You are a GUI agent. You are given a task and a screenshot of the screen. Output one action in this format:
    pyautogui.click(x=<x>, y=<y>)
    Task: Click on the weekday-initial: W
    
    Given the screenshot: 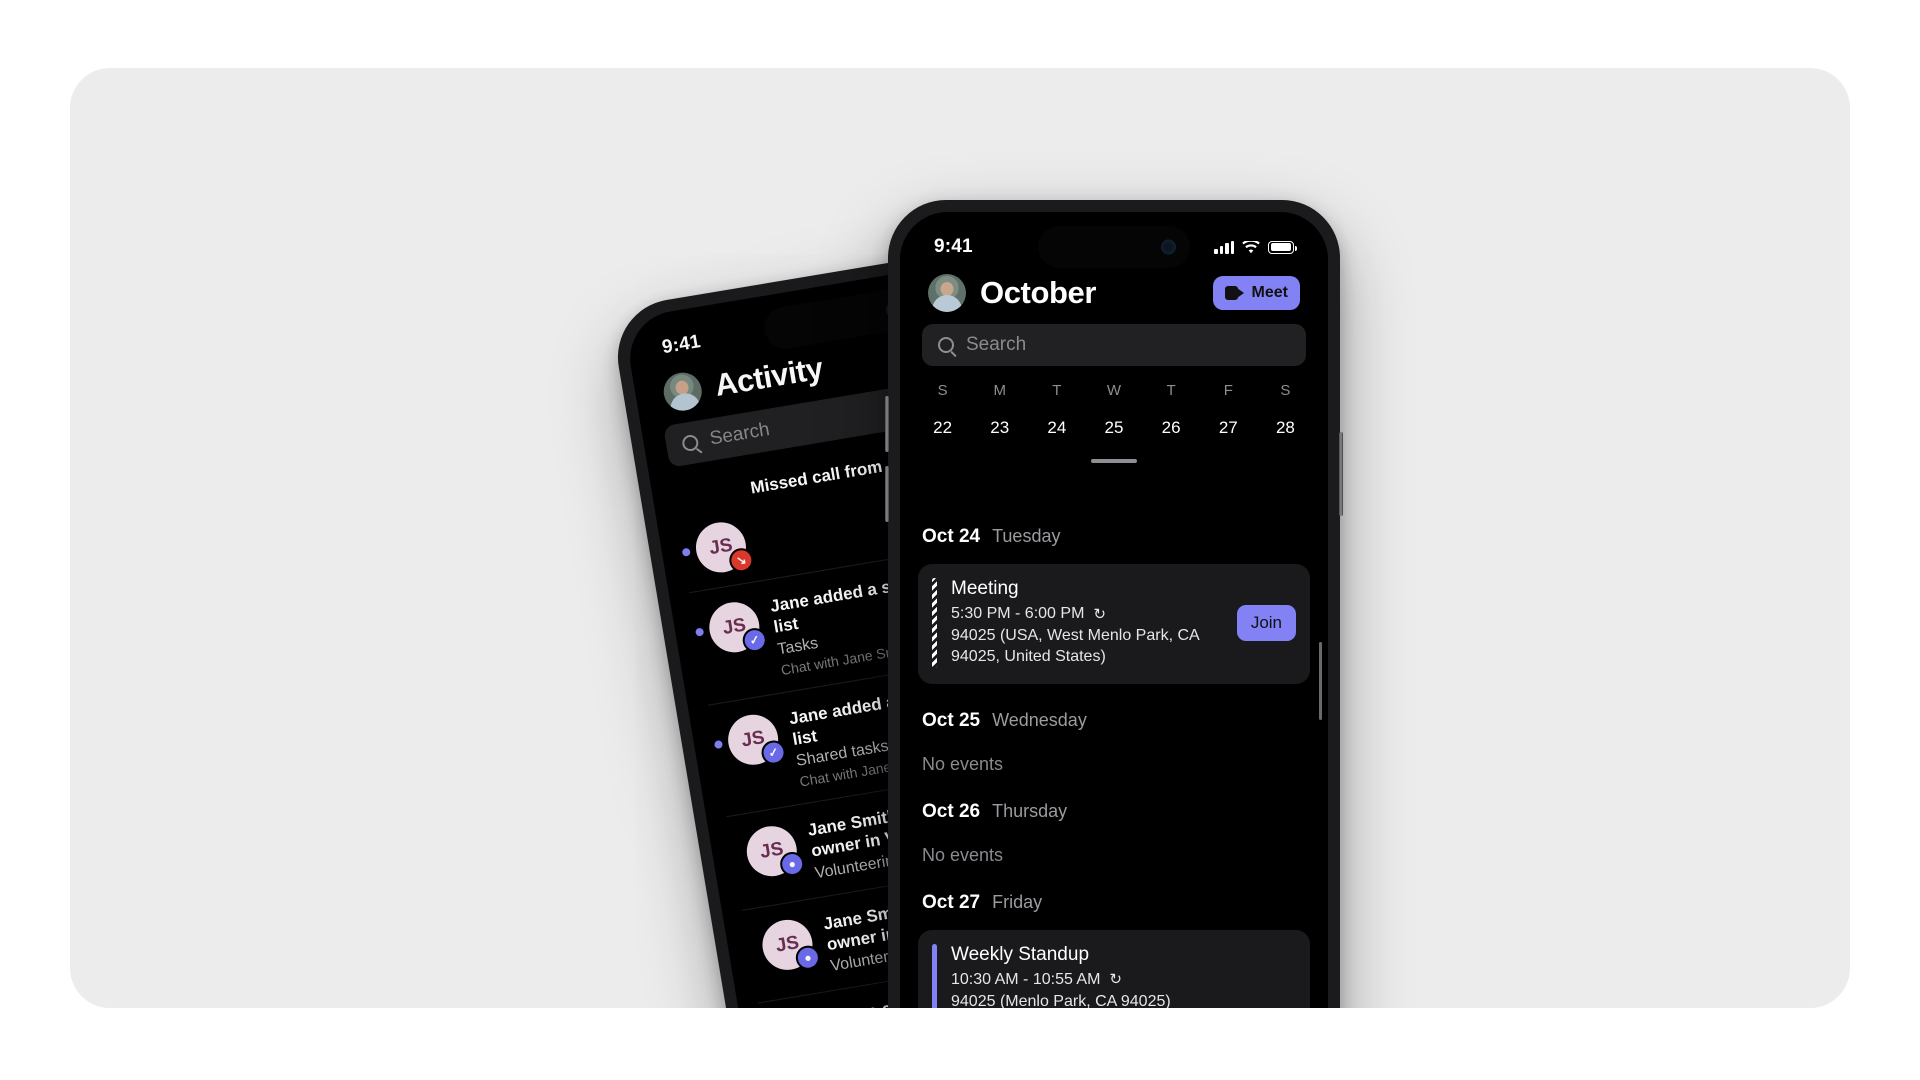 What is the action you would take?
    pyautogui.click(x=1114, y=390)
    